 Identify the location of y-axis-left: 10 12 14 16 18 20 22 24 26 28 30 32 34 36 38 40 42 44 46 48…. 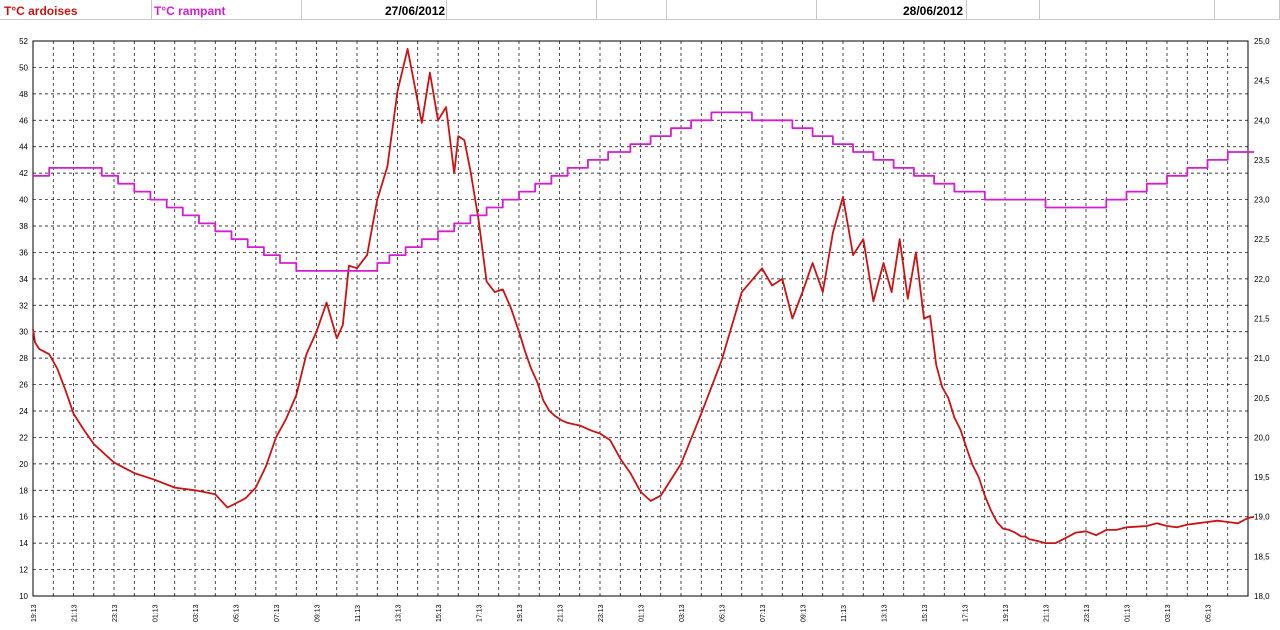
(23, 319).